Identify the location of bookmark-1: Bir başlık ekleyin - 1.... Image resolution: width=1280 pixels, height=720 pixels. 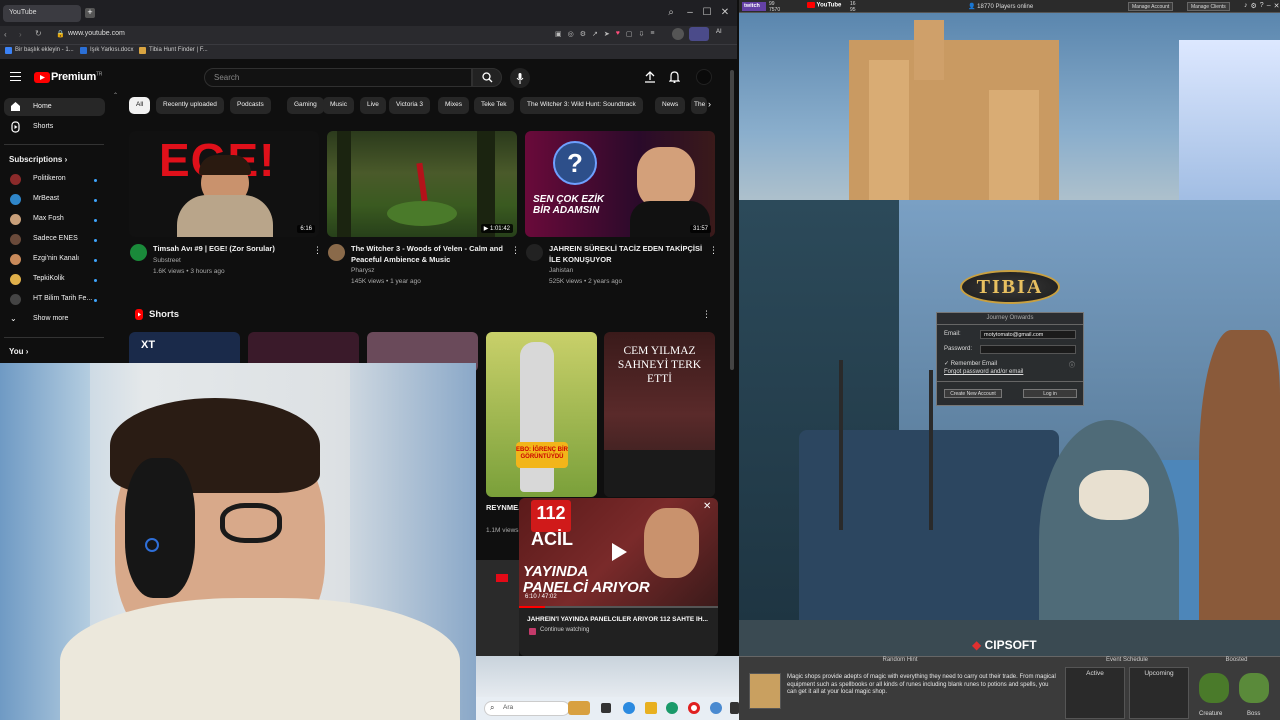
(44, 50).